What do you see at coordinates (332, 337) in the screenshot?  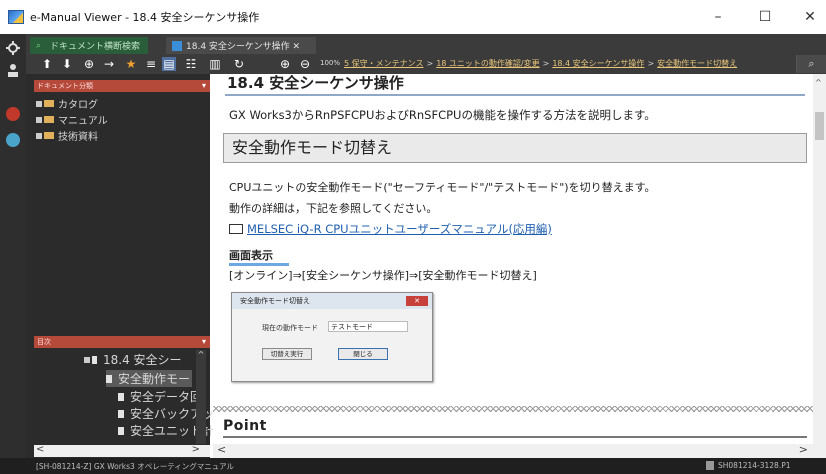 I see `dialog-screenshot: 安全動作モード切替え ✕ 現在の動作モード テストモード 切替え実行 閉じる` at bounding box center [332, 337].